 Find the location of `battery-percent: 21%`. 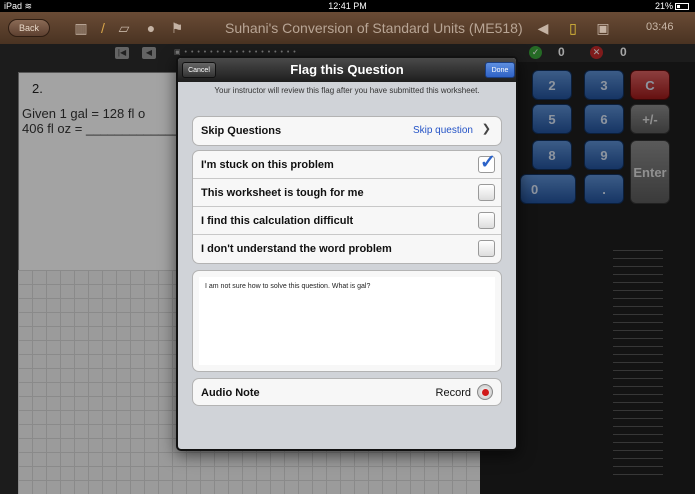

battery-percent: 21% is located at coordinates (663, 6).